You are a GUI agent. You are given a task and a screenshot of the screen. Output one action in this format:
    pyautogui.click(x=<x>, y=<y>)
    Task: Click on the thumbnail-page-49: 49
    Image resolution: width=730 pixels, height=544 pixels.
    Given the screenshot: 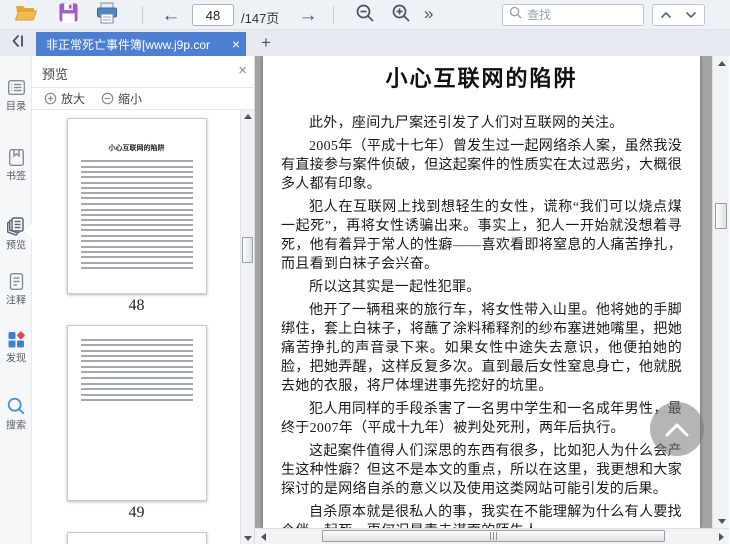 What is the action you would take?
    pyautogui.click(x=136, y=424)
    